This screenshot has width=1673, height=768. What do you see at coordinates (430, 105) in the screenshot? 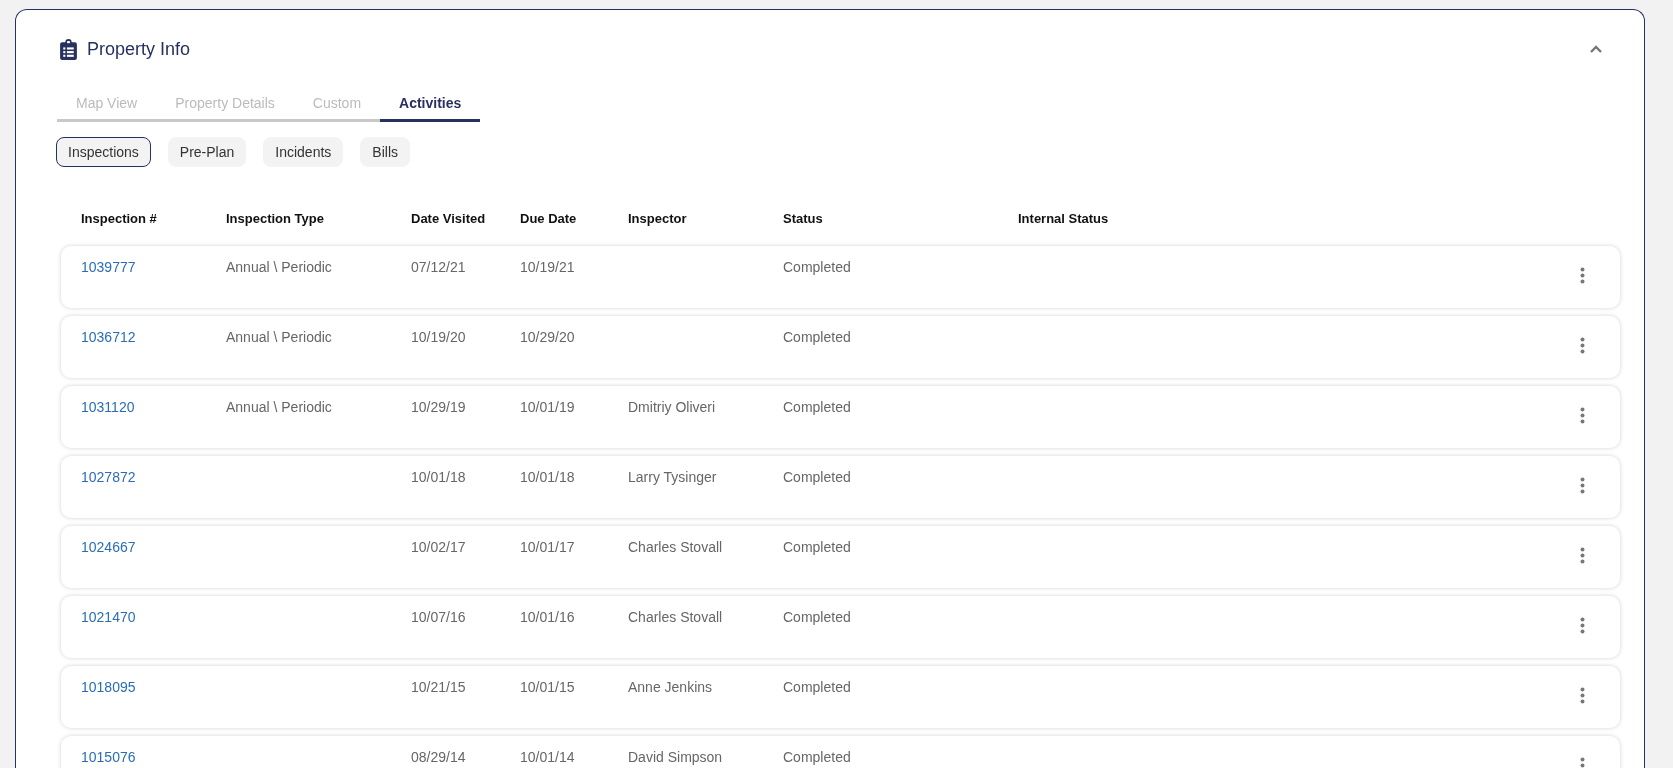
I see `tab: Activities` at bounding box center [430, 105].